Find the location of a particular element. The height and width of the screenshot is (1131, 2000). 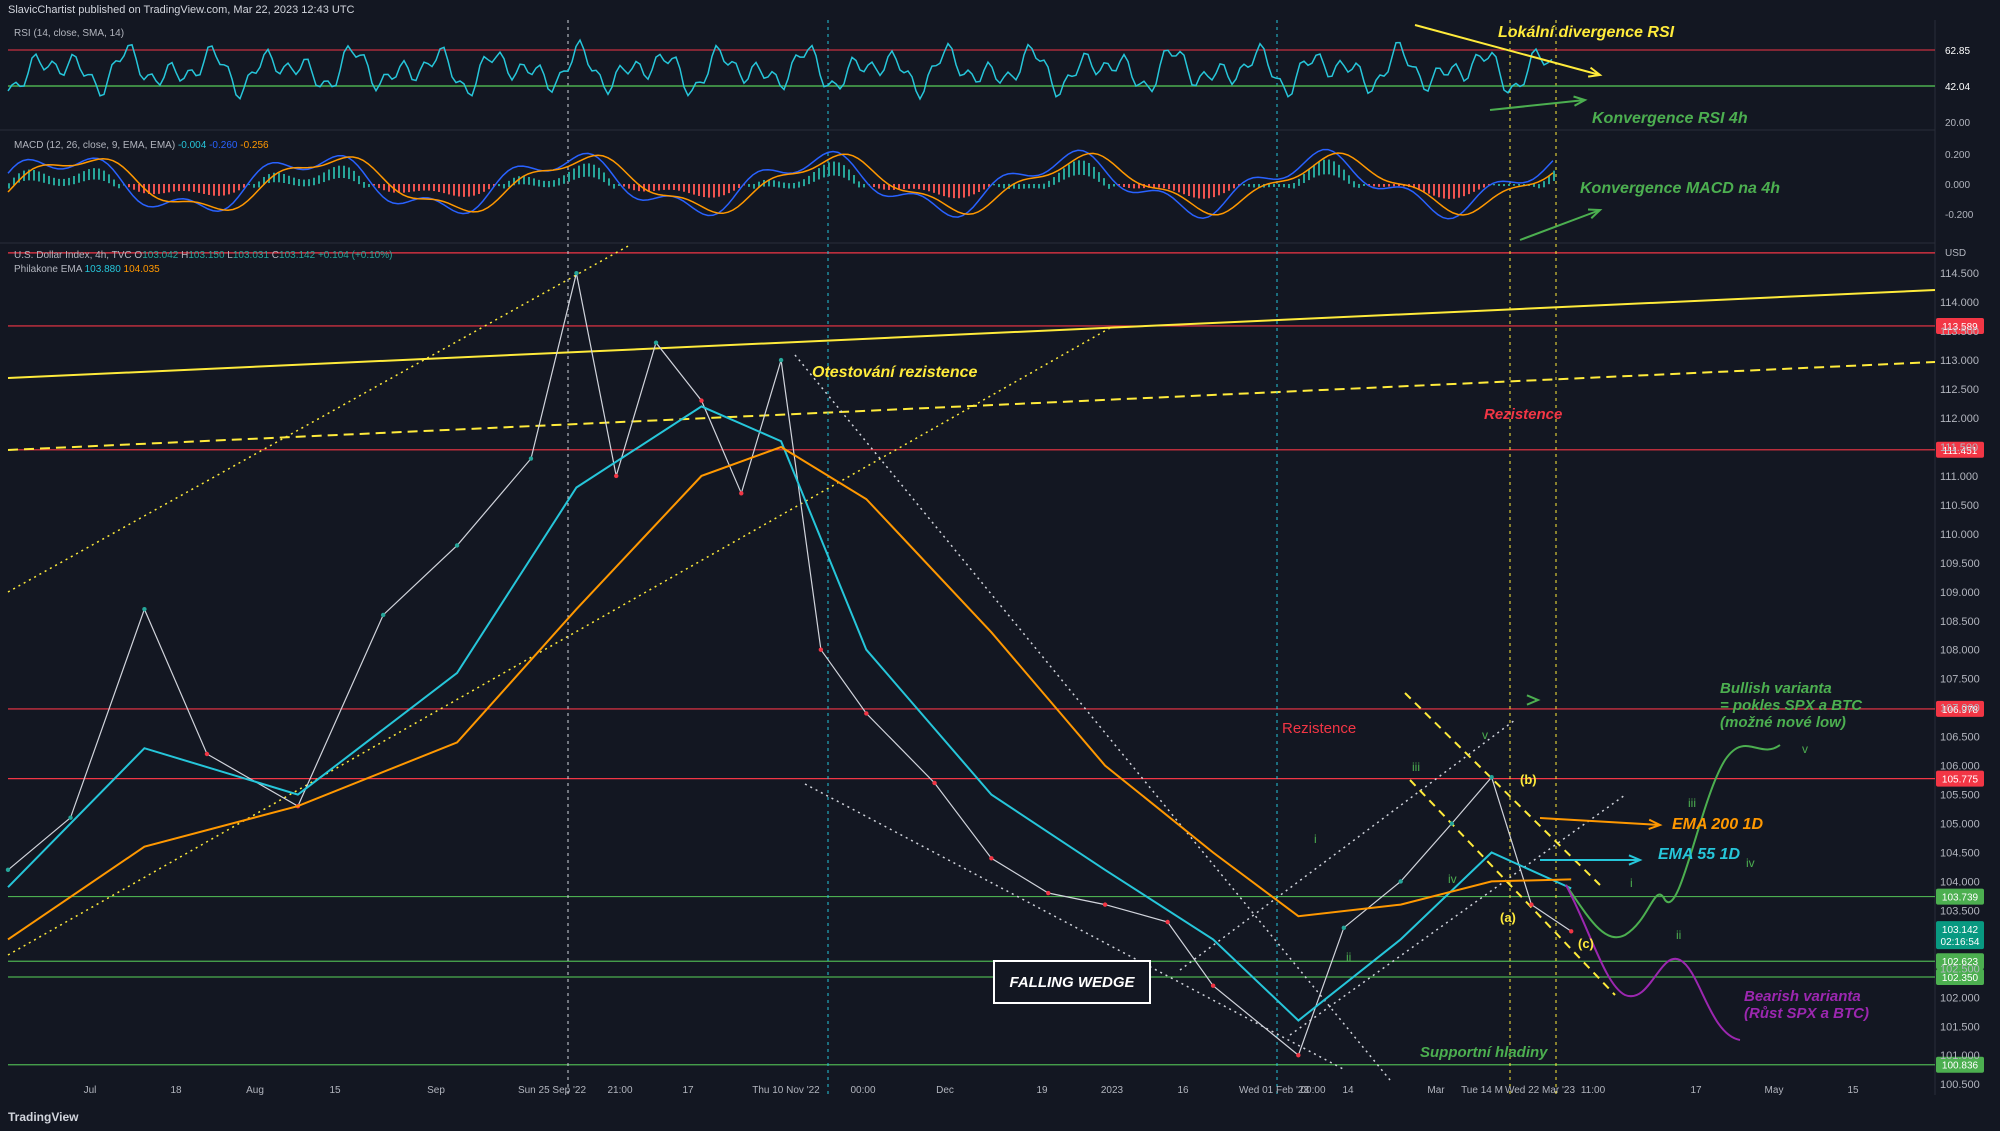

annotation-lokalni-divergence: Lokální divergence RSI is located at coordinates (1586, 32).